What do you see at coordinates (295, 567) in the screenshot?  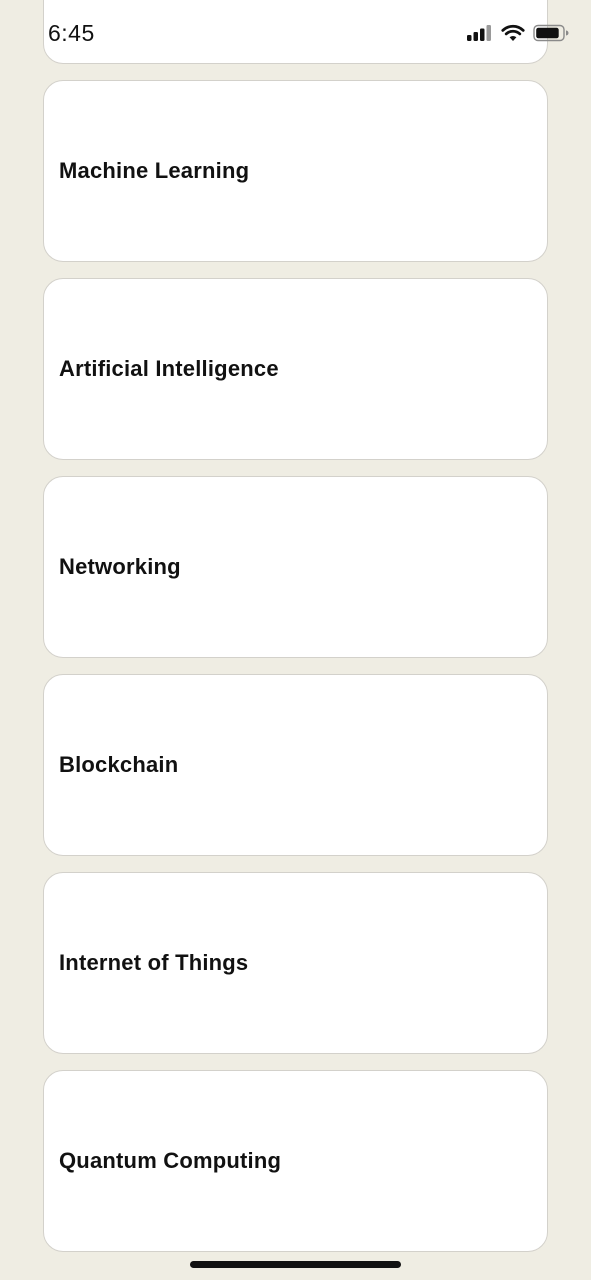 I see `topic-card-networking: Networking` at bounding box center [295, 567].